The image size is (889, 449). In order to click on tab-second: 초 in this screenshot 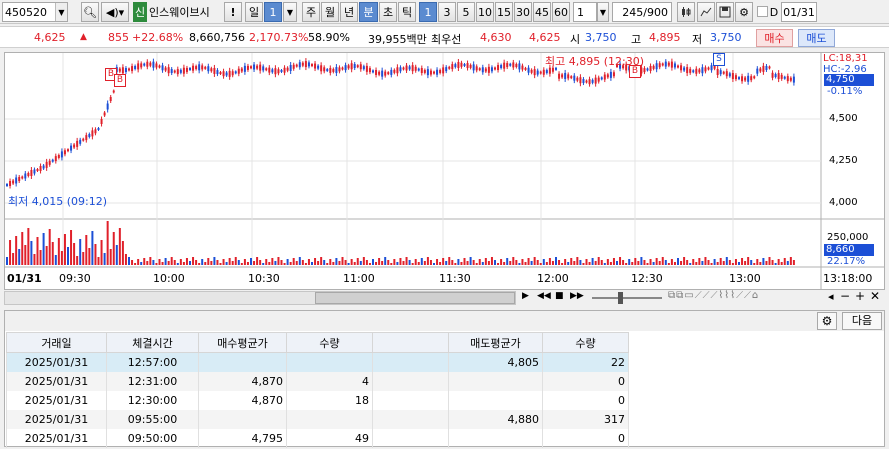, I will do `click(388, 12)`.